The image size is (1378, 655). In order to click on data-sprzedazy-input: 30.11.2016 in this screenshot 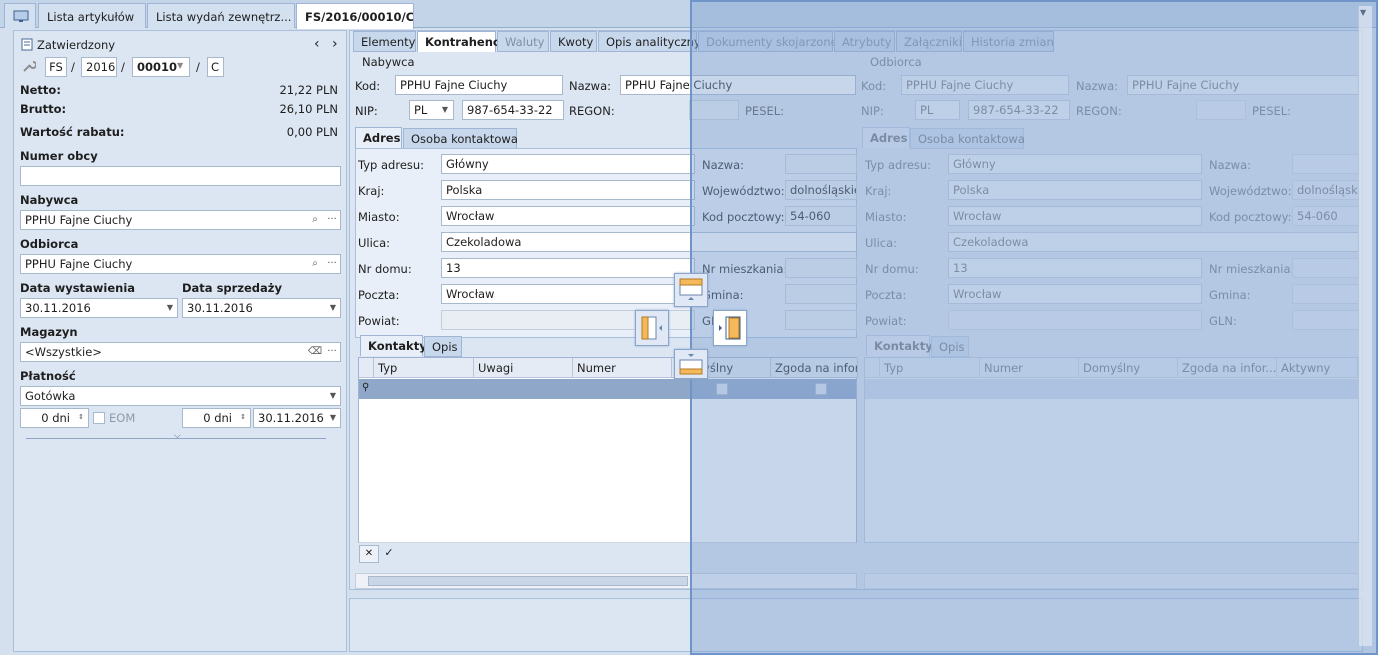, I will do `click(261, 308)`.